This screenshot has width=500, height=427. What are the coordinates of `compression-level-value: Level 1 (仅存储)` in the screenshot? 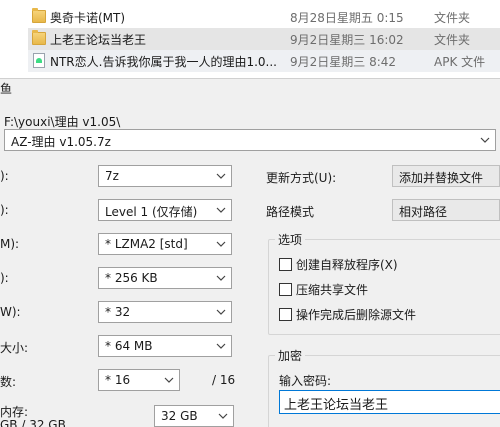 It's located at (151, 212).